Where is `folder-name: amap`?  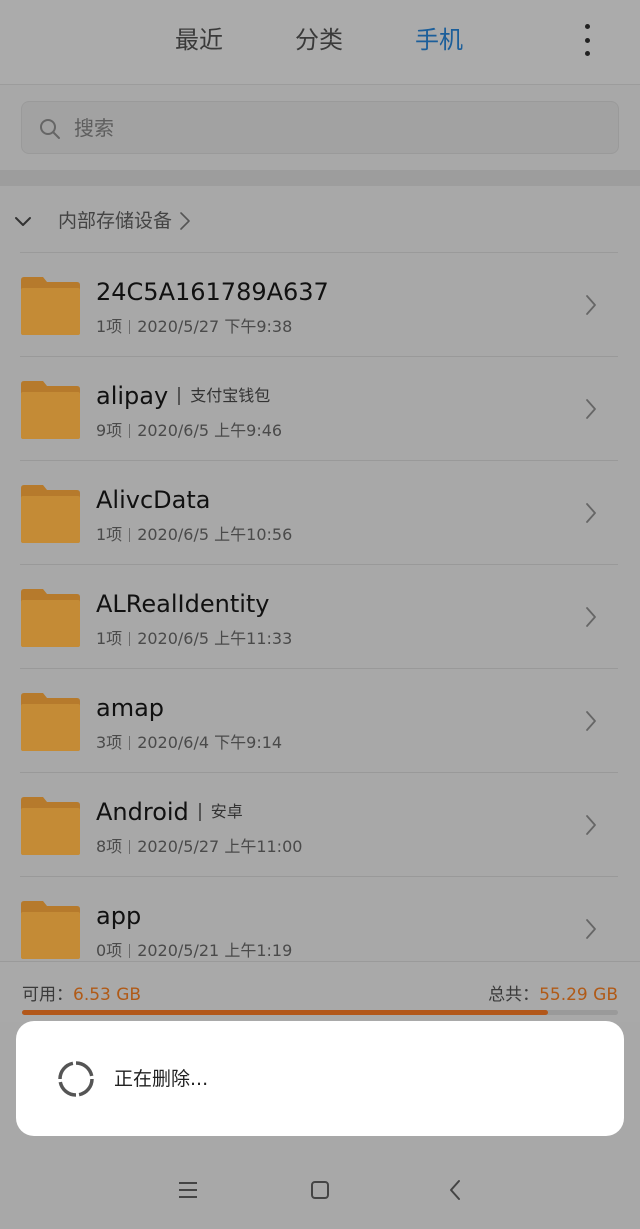
folder-name: amap is located at coordinates (130, 708).